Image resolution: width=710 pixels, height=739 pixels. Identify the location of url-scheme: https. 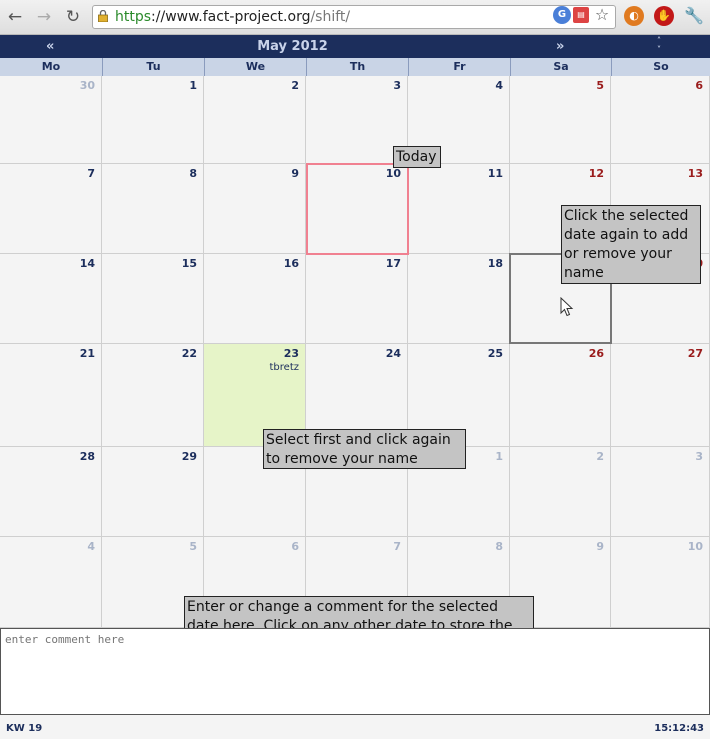
(133, 17).